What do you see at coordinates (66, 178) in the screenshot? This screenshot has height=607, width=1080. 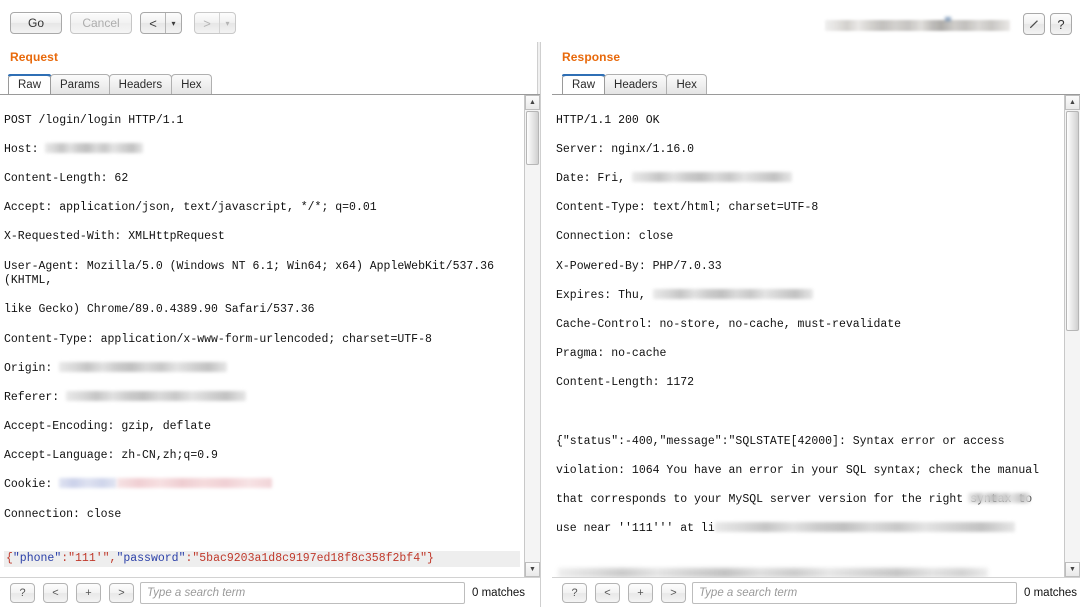 I see `request-line: Content-Length: 62` at bounding box center [66, 178].